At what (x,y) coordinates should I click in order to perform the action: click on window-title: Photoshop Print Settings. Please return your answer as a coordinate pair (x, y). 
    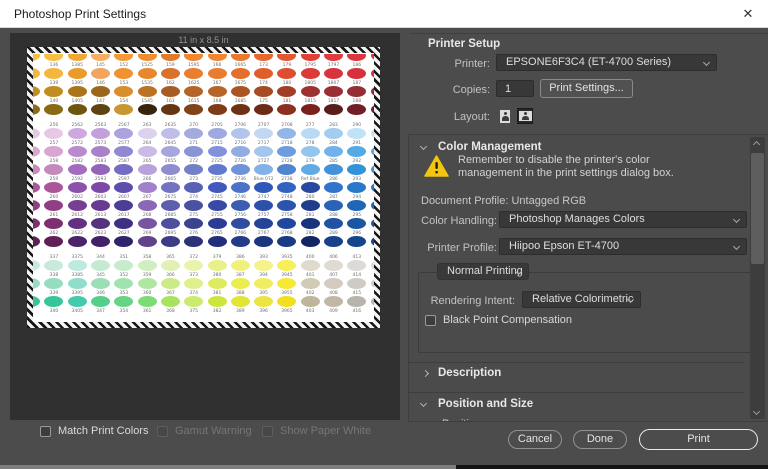
    Looking at the image, I should click on (80, 14).